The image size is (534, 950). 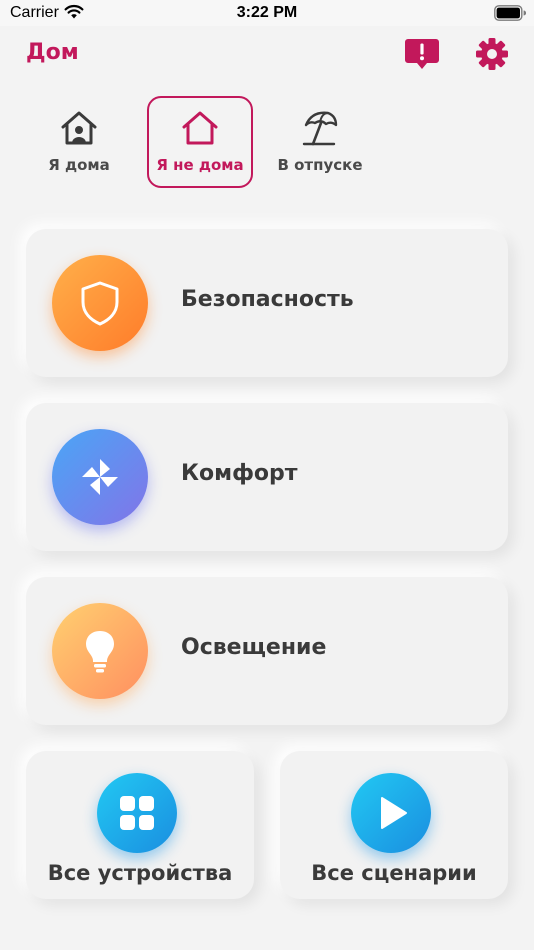 I want to click on comfort-card: Комфорт, so click(x=267, y=477).